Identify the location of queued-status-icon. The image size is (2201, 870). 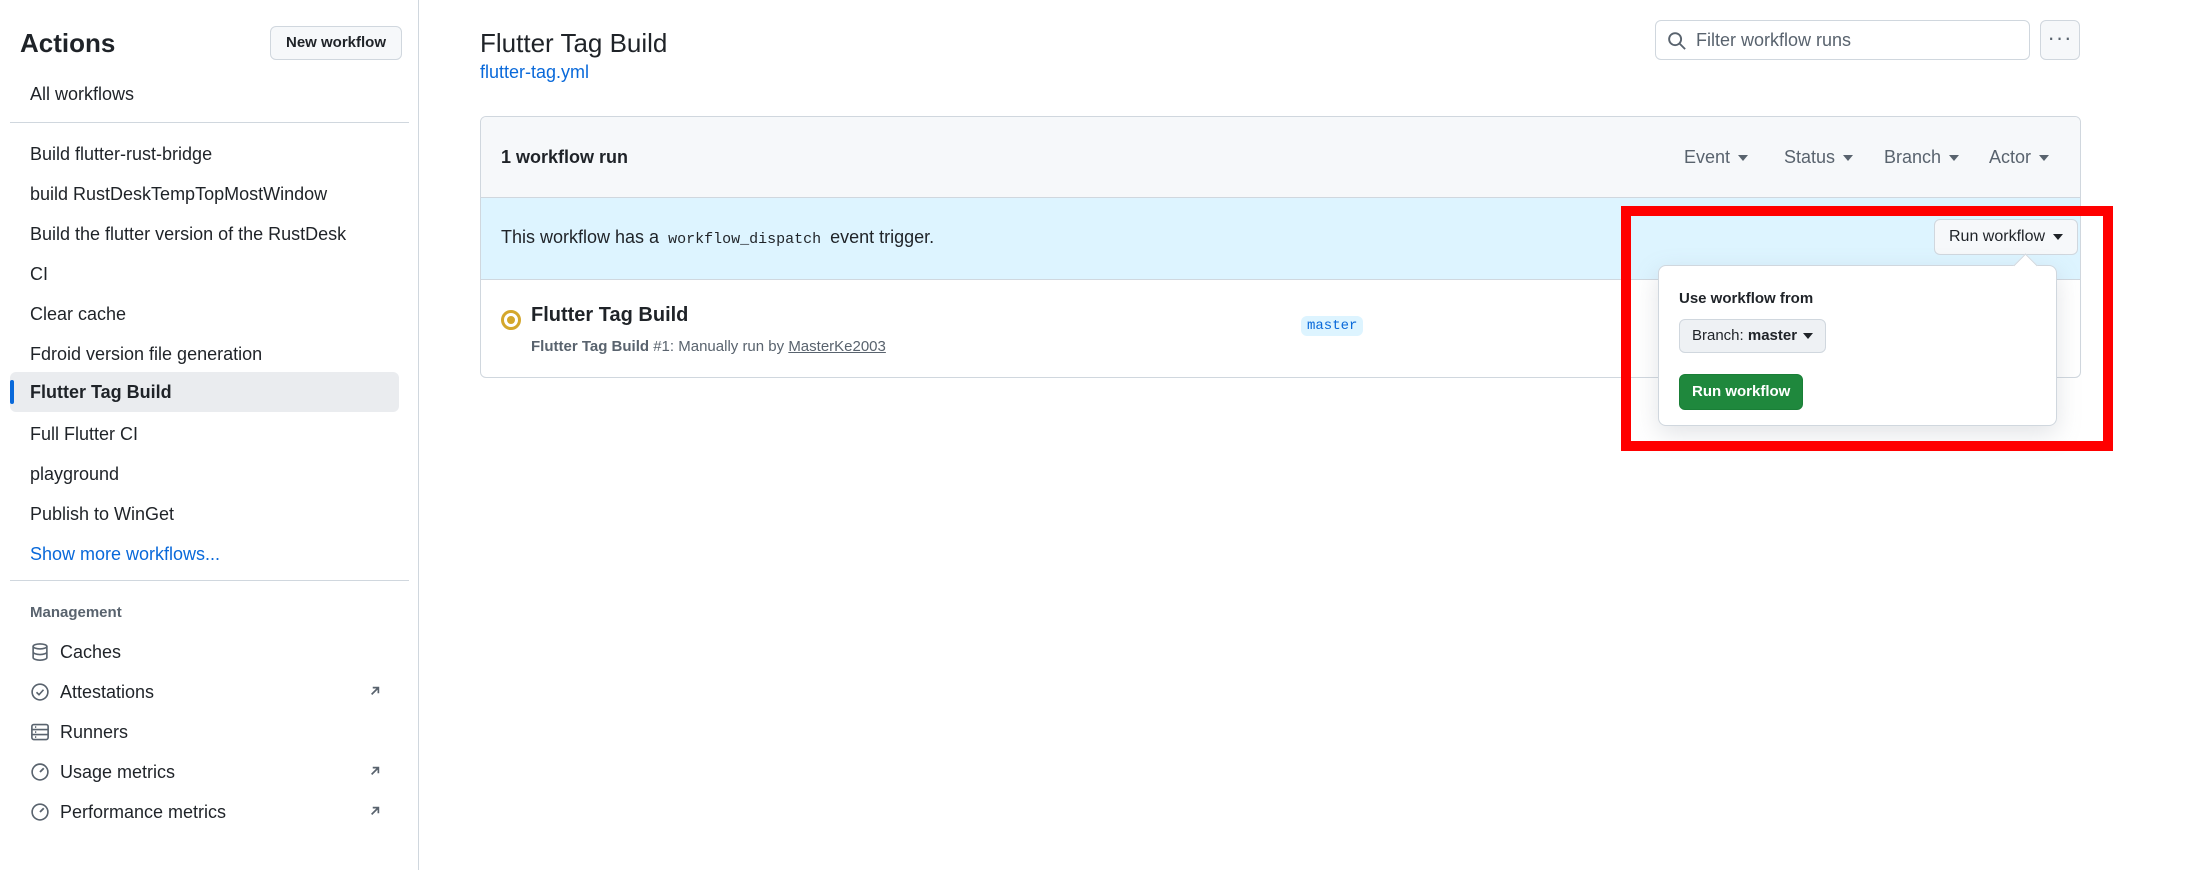
(511, 320).